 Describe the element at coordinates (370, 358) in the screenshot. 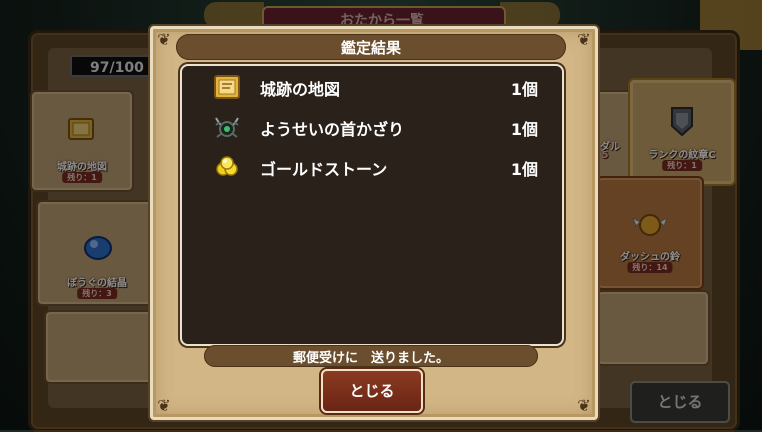

I see `mailbox-notice: 郵便受けに 送りました。` at that location.